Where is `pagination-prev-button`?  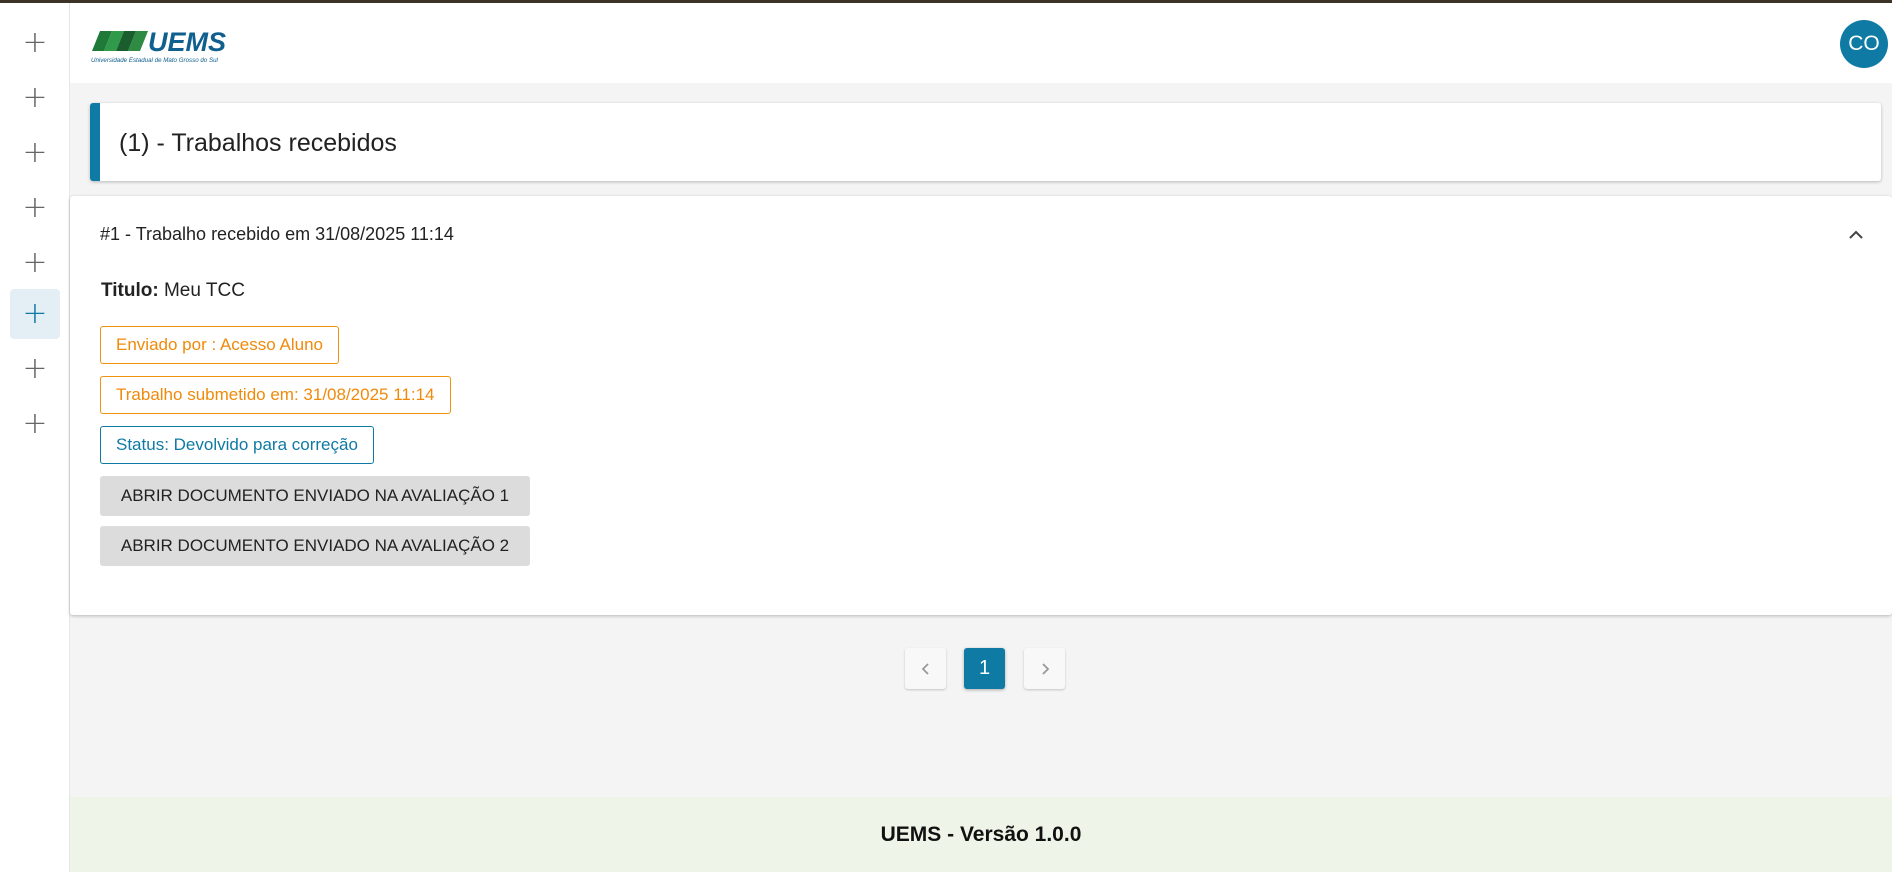 pagination-prev-button is located at coordinates (925, 668).